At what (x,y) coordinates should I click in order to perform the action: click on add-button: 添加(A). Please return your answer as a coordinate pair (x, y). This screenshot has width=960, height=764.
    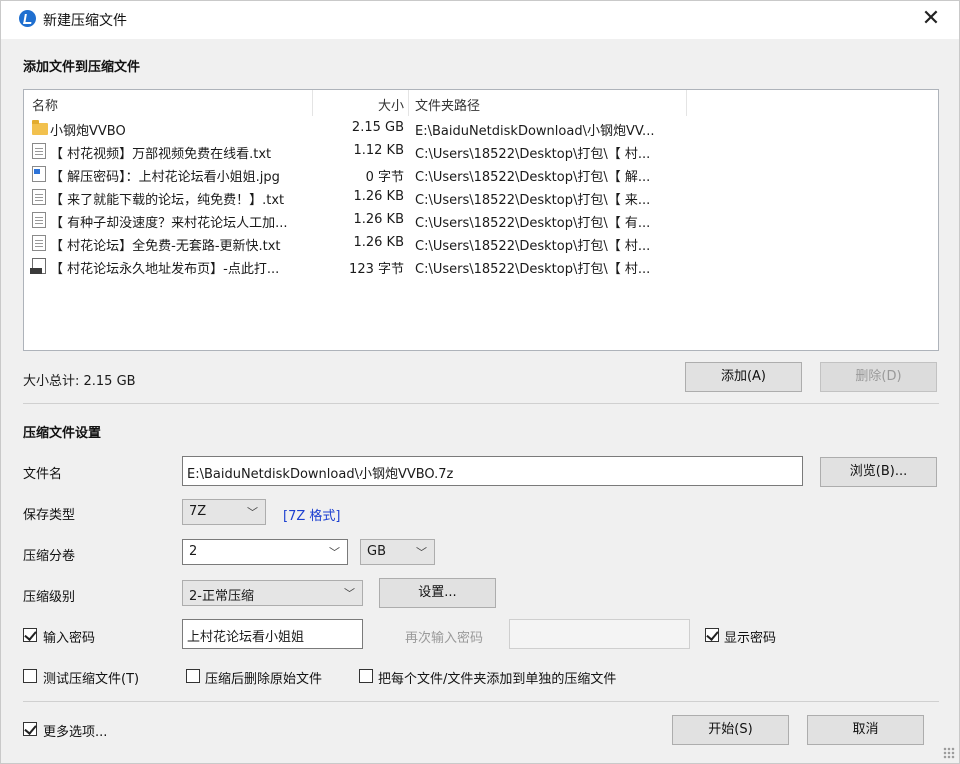
    Looking at the image, I should click on (743, 377).